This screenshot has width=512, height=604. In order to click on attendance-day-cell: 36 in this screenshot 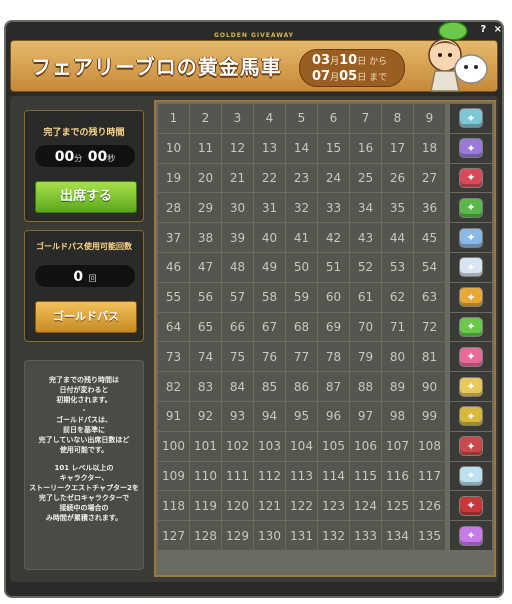, I will do `click(429, 208)`.